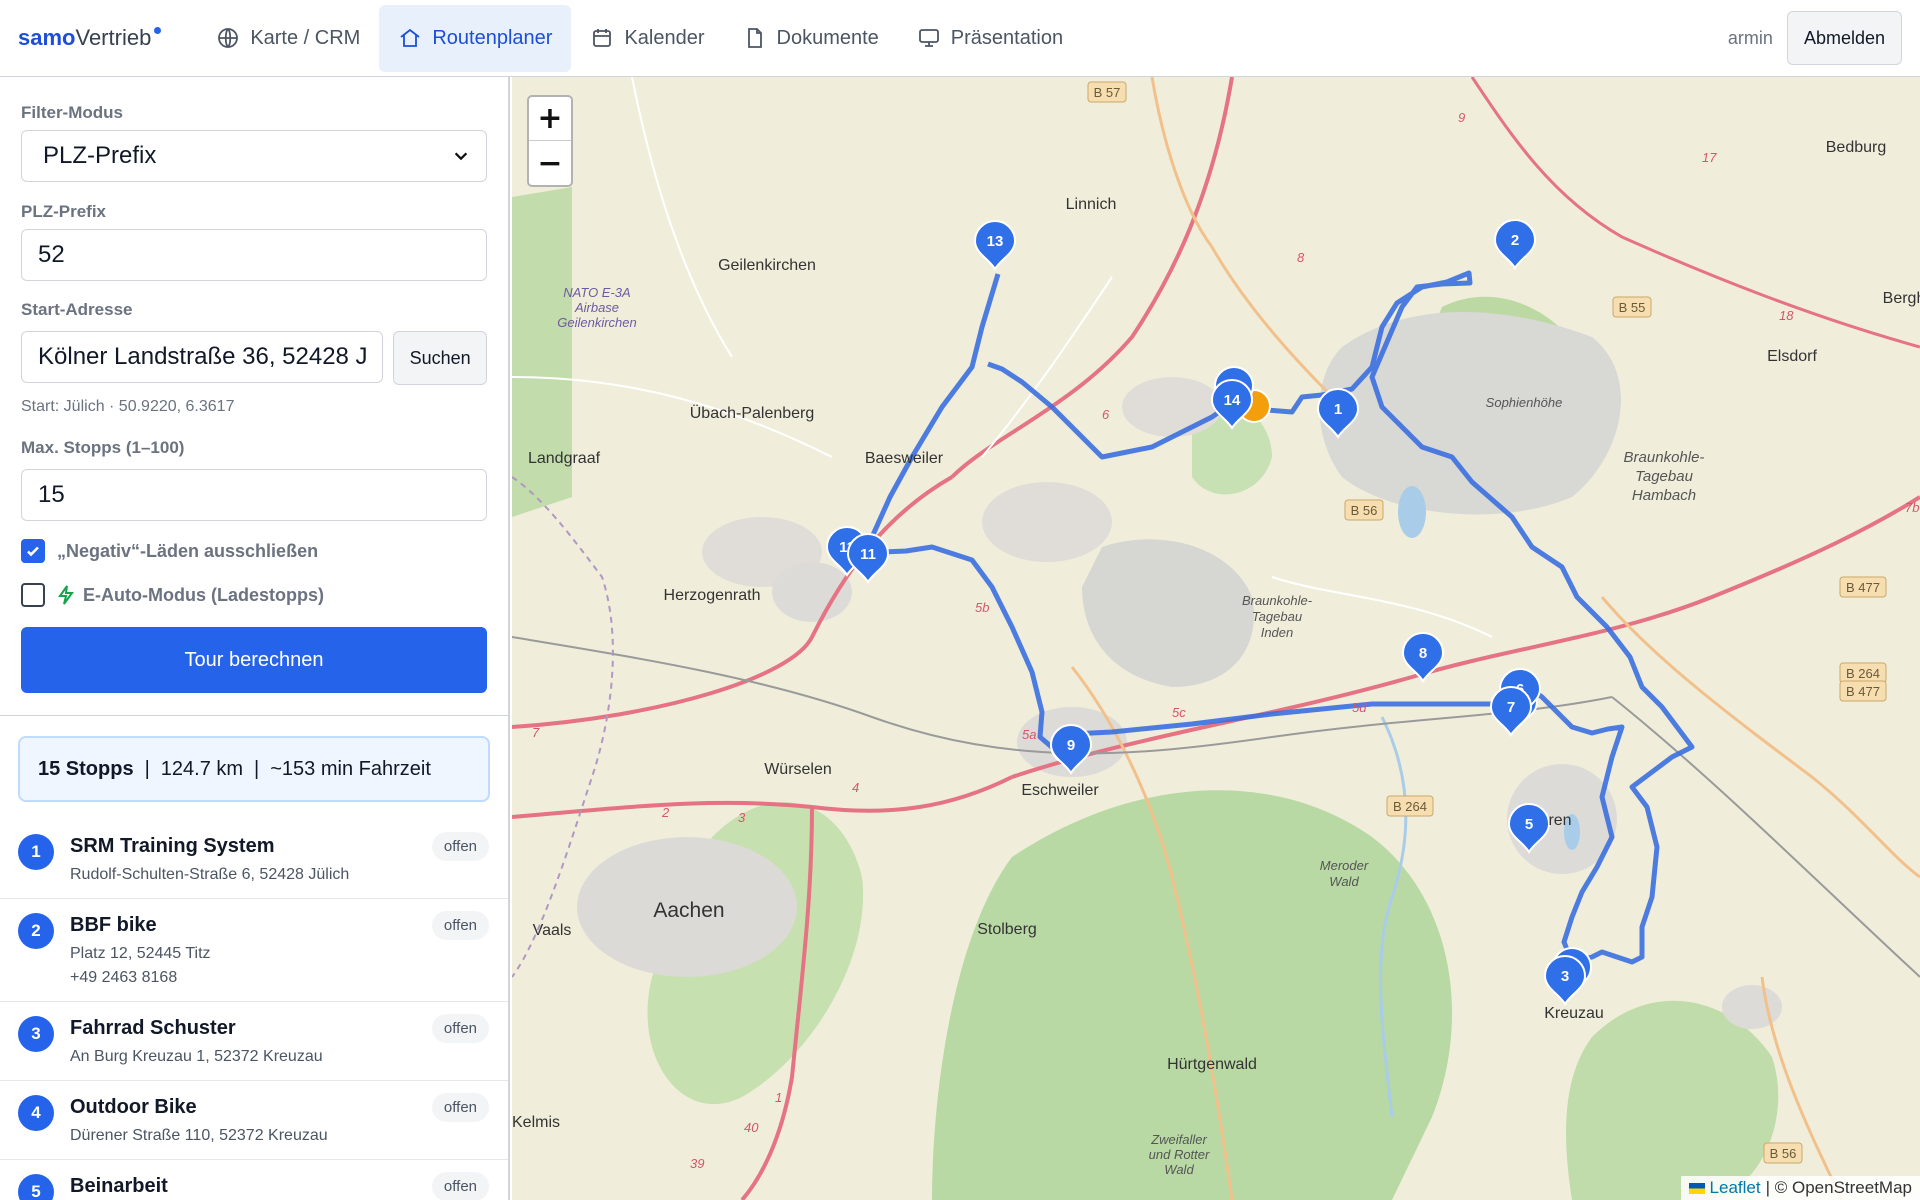 Image resolution: width=1920 pixels, height=1200 pixels. Describe the element at coordinates (254, 660) in the screenshot. I see `calculate-tour-button: Tour berechnen` at that location.